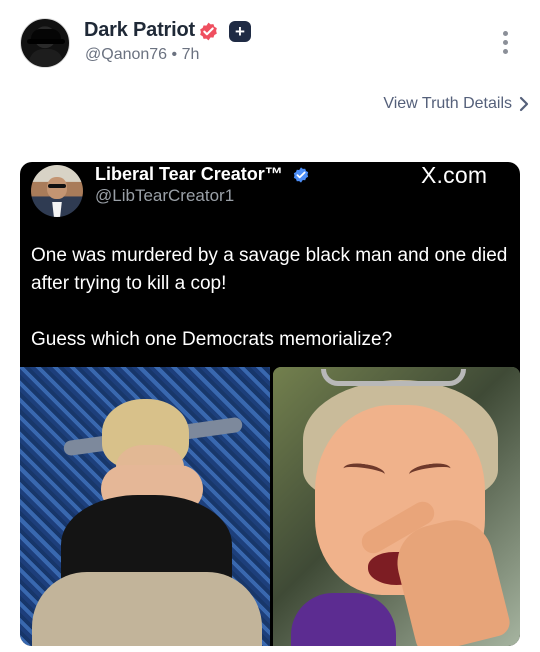 The image size is (540, 652). What do you see at coordinates (270, 45) in the screenshot?
I see `post-header: Dark Patriot + @Qanon76 • 7h` at bounding box center [270, 45].